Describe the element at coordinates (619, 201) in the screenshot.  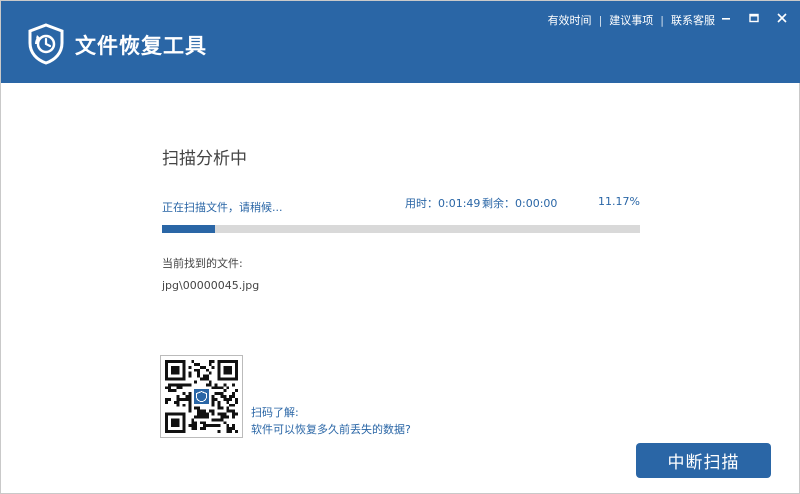
I see `scan-percent: 11.17%` at that location.